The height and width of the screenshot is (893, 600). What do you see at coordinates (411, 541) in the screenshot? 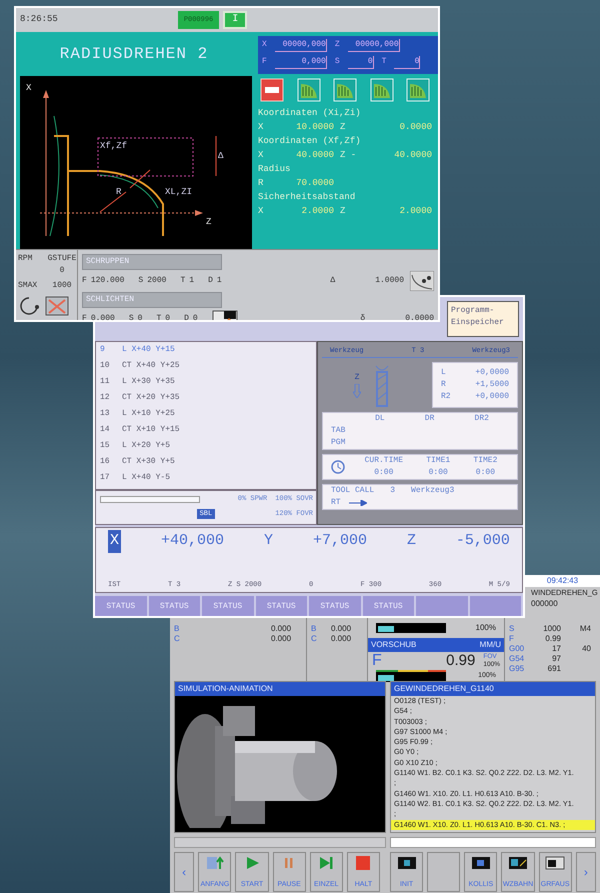
I see `axis-label: Z` at bounding box center [411, 541].